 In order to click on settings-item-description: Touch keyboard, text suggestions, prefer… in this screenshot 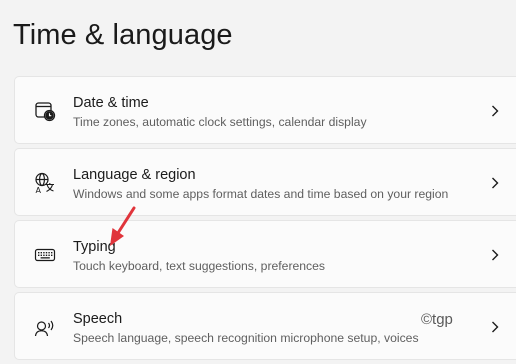, I will do `click(199, 266)`.